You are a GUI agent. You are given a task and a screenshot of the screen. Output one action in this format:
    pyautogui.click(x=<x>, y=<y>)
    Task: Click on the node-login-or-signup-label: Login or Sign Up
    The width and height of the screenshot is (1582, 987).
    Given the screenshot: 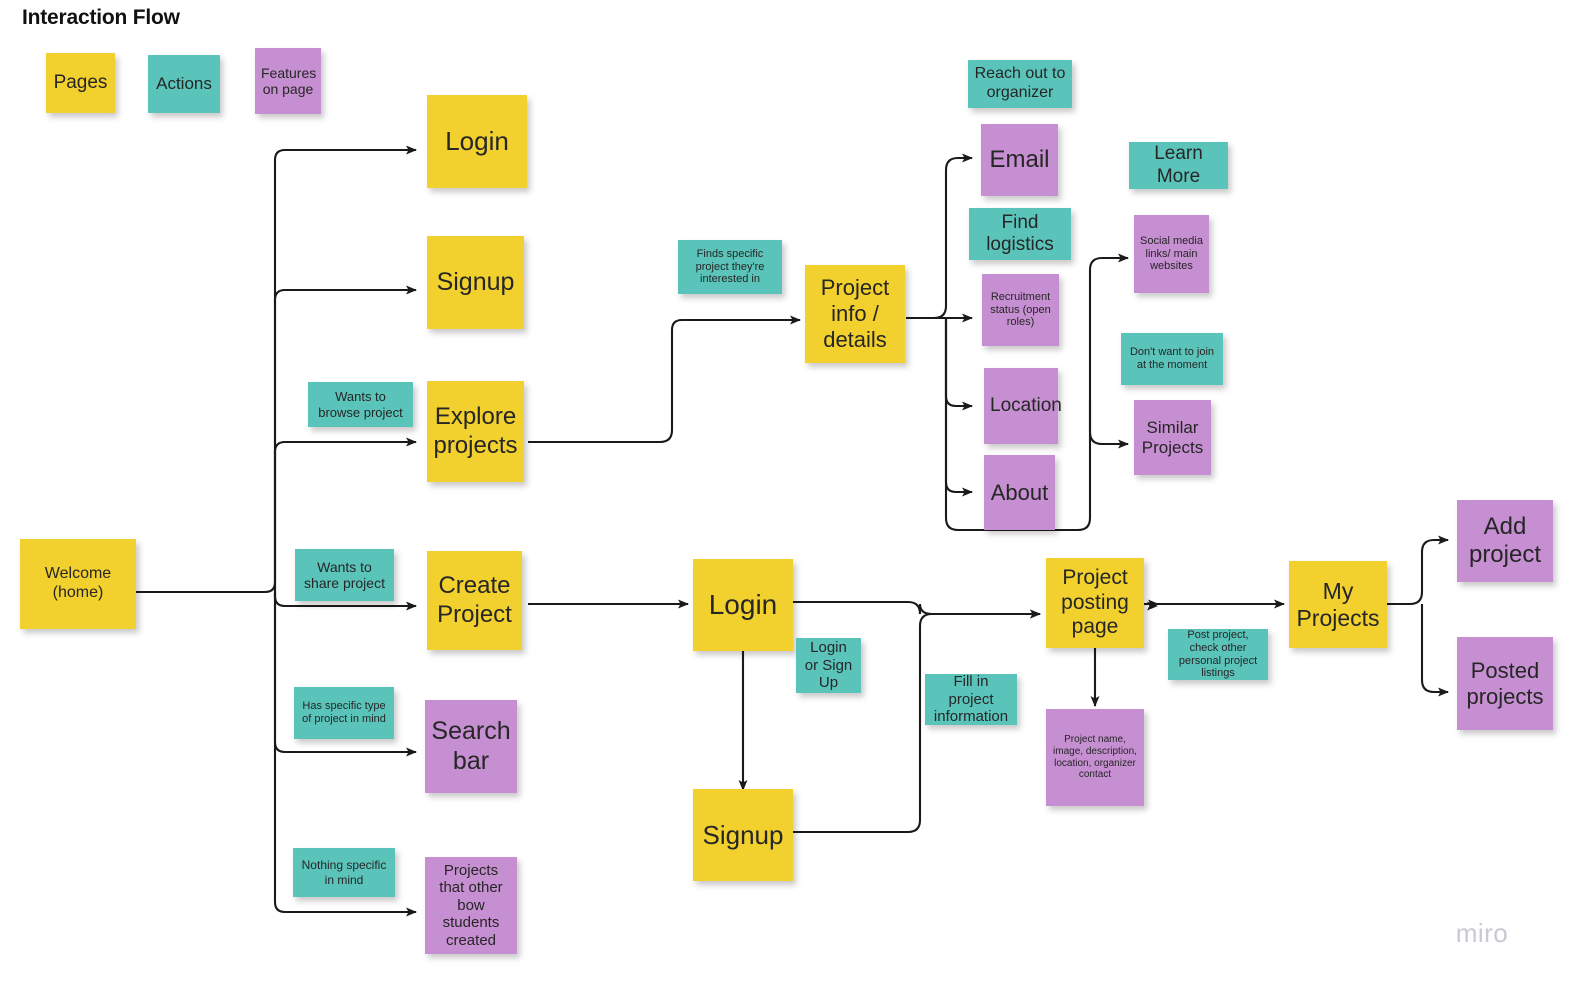 What is the action you would take?
    pyautogui.click(x=828, y=665)
    